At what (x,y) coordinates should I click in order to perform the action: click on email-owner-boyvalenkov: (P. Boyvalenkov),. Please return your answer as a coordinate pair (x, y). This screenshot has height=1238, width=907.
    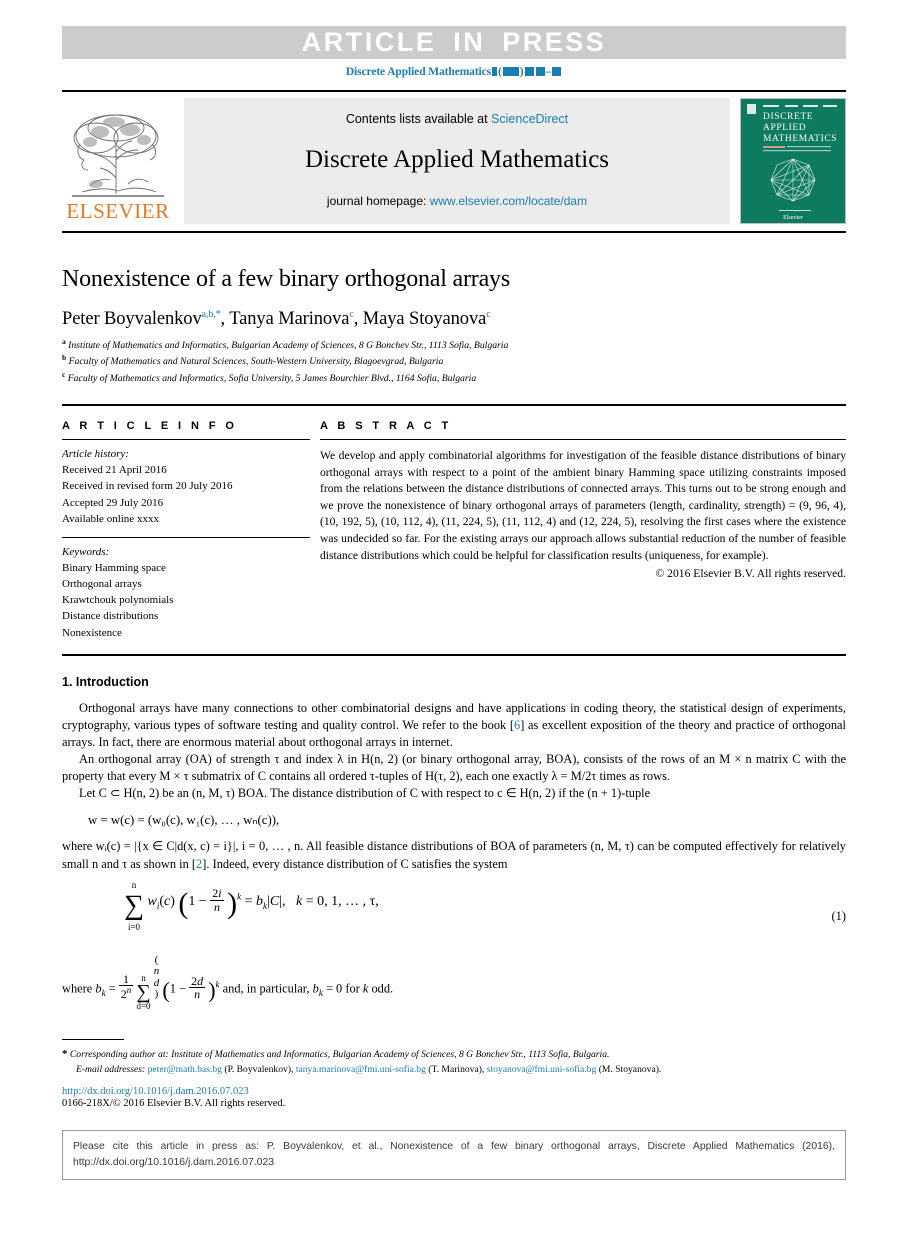
    Looking at the image, I should click on (259, 1069).